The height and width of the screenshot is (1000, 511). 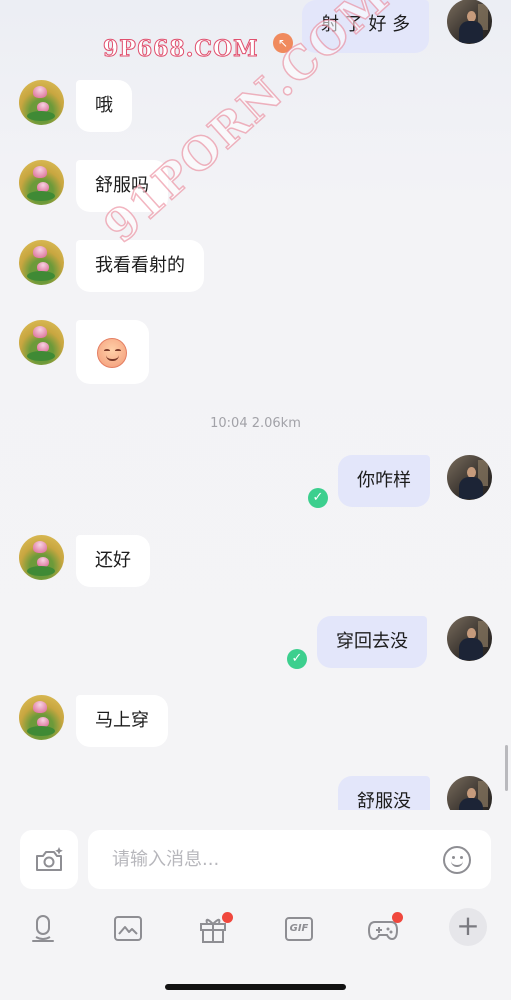 I want to click on message-bubble-outgoing: 你咋样, so click(x=384, y=481).